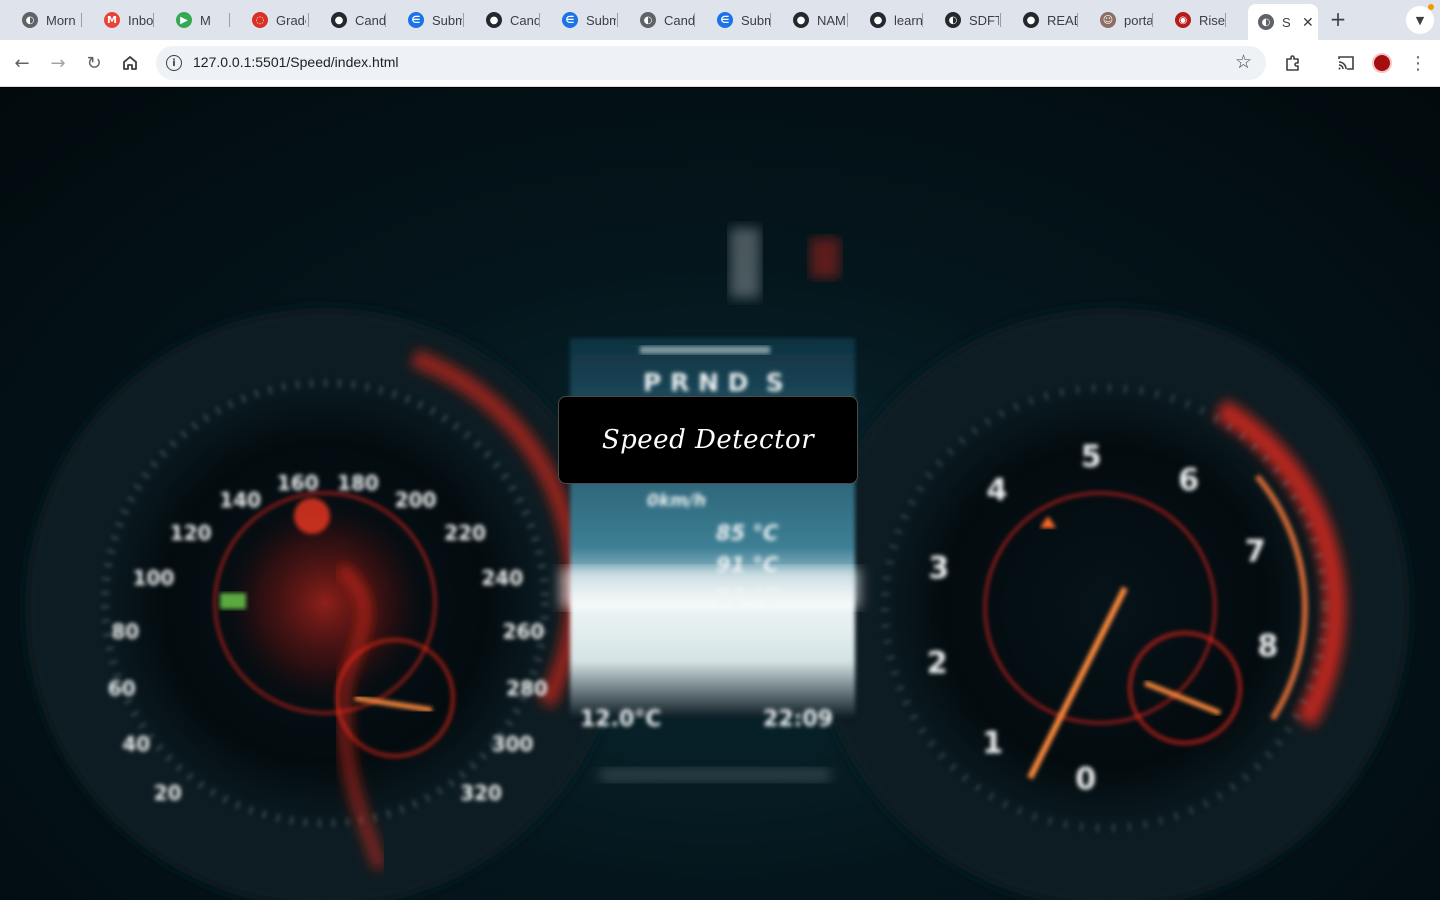 The width and height of the screenshot is (1440, 900). Describe the element at coordinates (831, 20) in the screenshot. I see `tab-title: NAM` at that location.